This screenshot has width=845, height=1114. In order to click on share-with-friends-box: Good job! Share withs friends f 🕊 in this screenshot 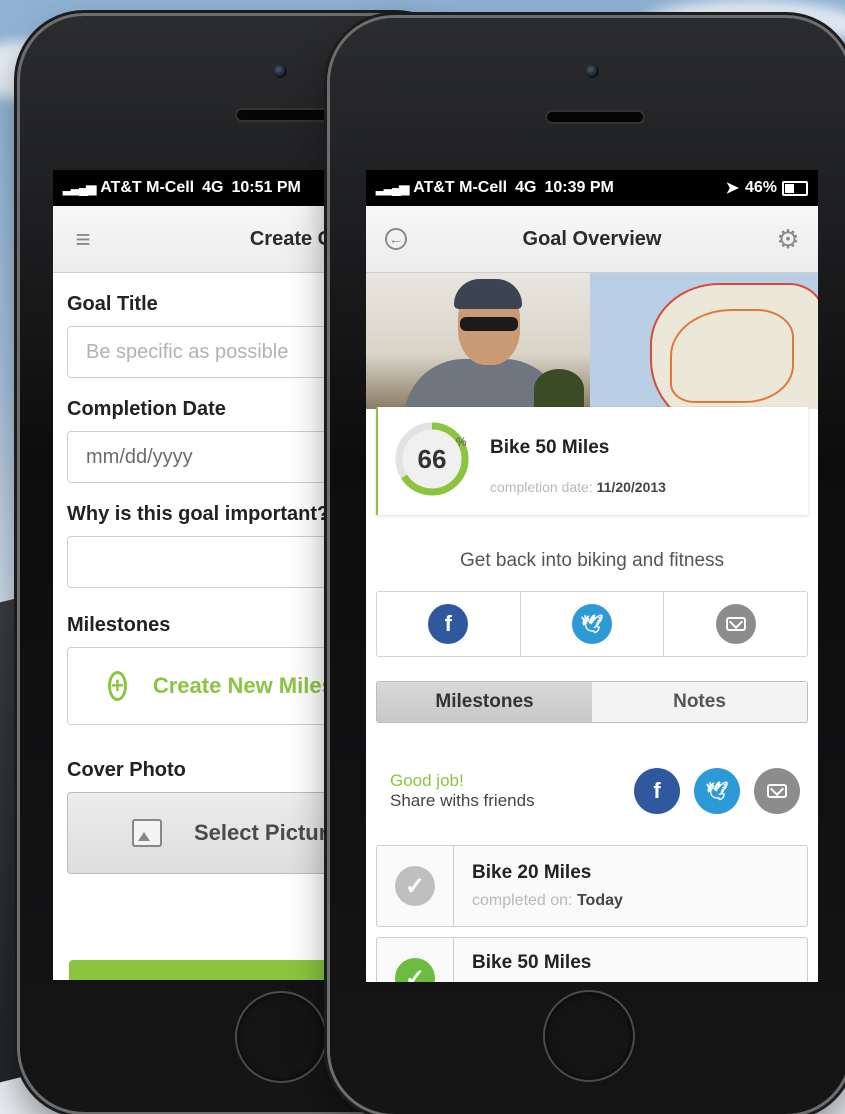, I will do `click(592, 791)`.